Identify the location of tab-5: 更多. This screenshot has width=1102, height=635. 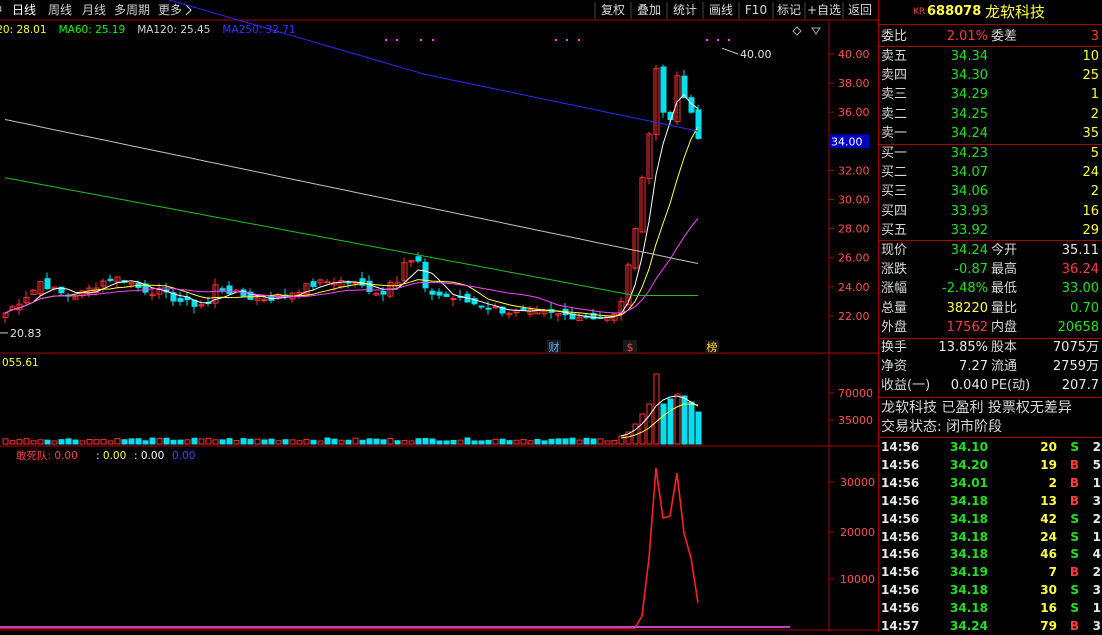
(170, 10).